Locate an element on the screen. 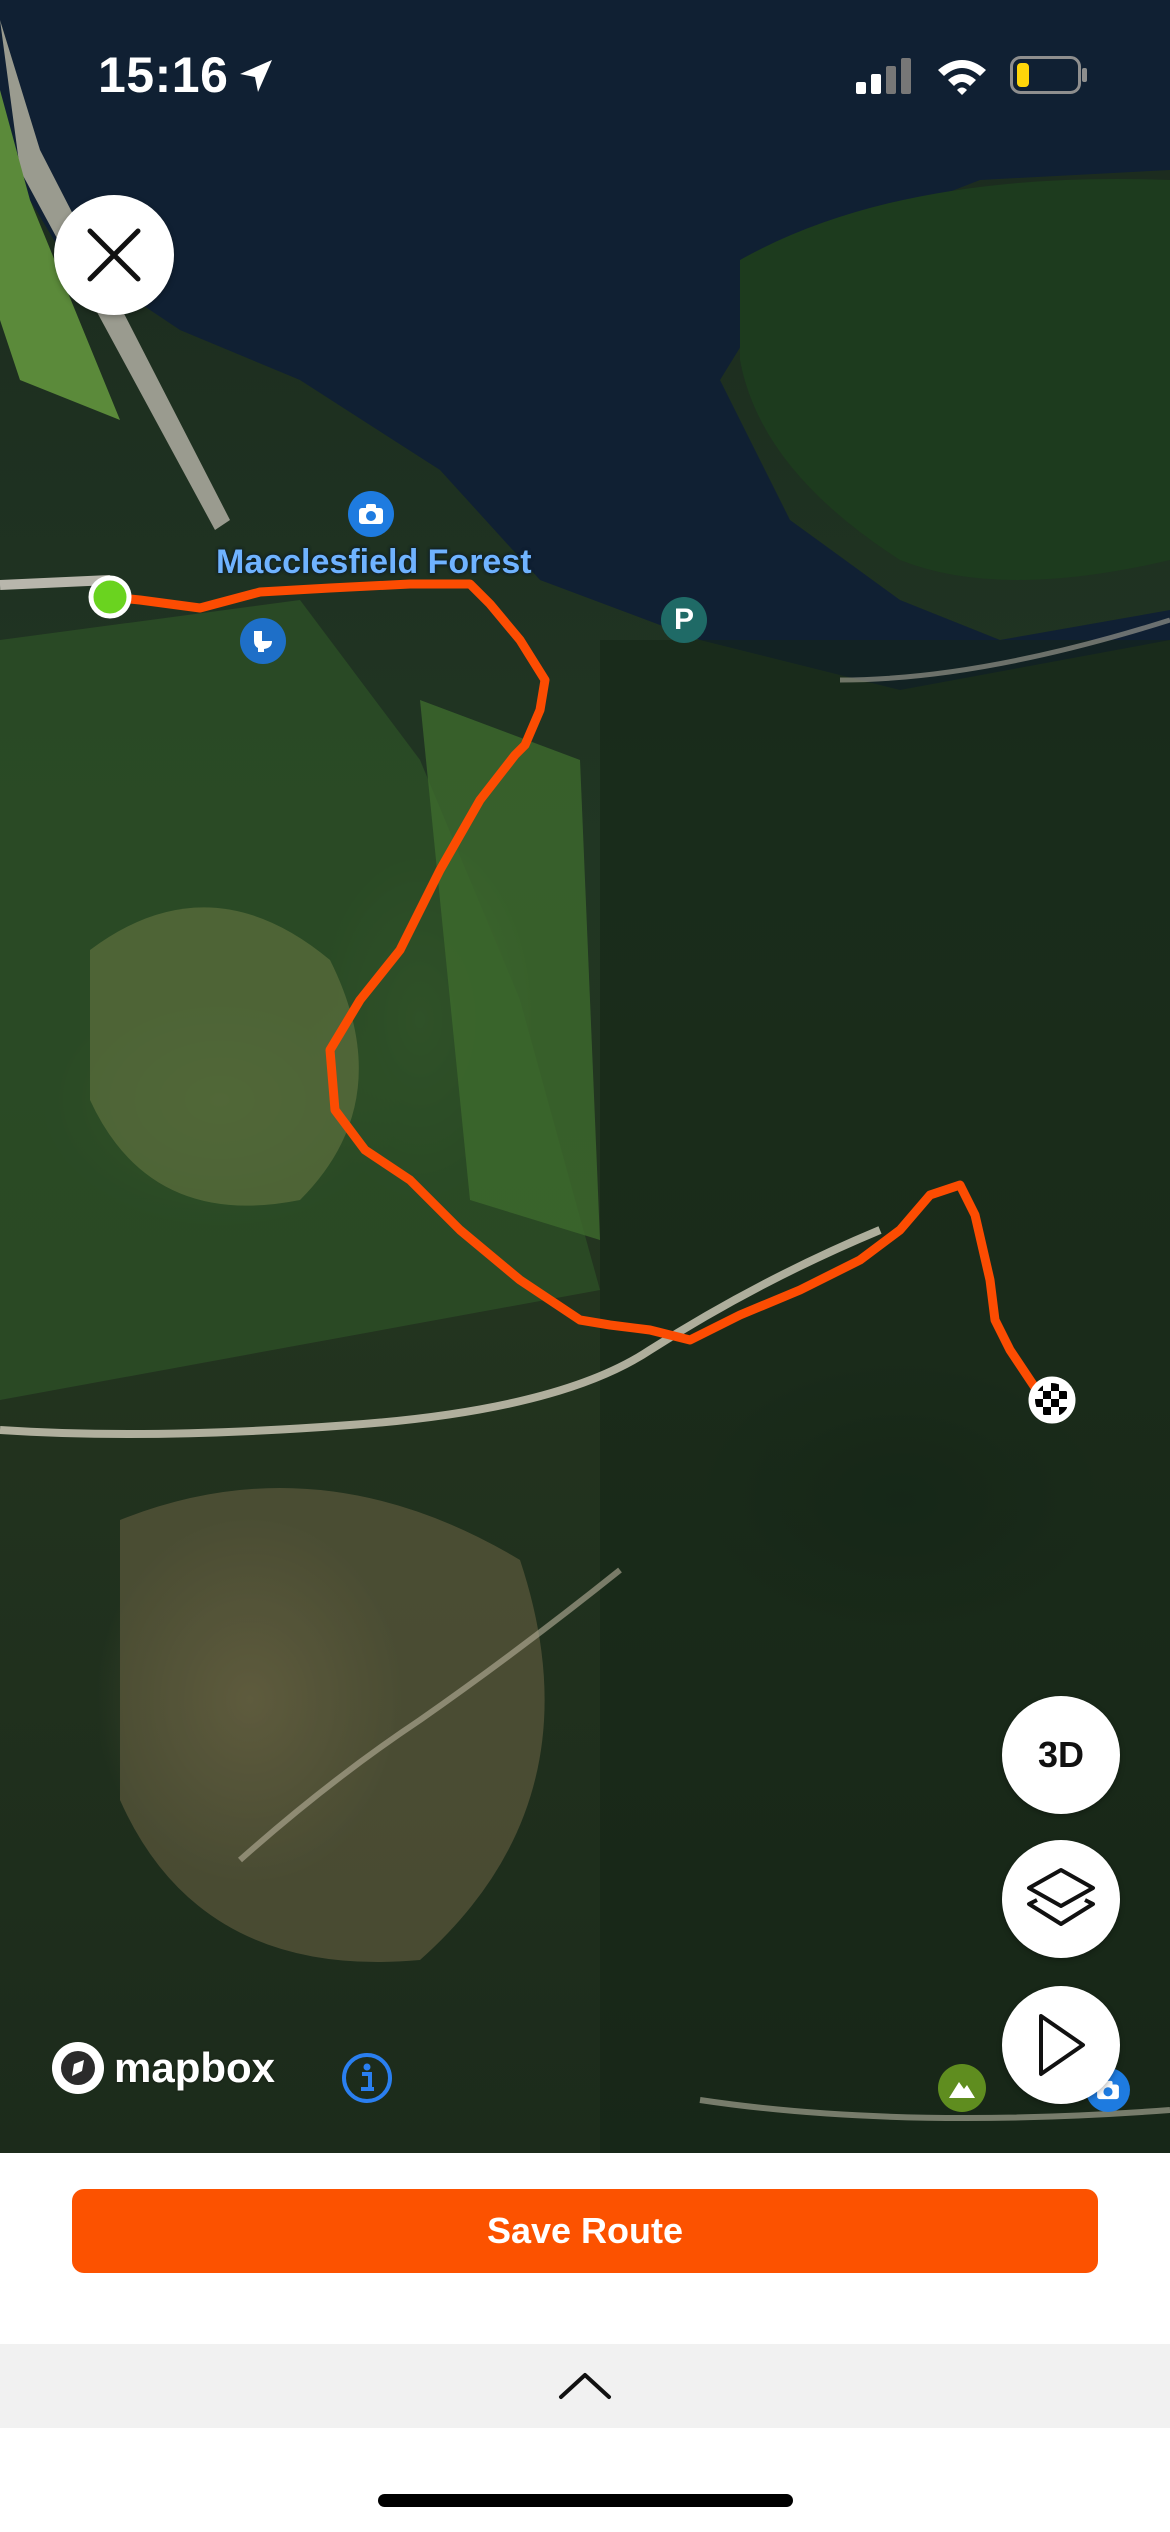 The height and width of the screenshot is (2532, 1170). mountain-icon is located at coordinates (962, 2088).